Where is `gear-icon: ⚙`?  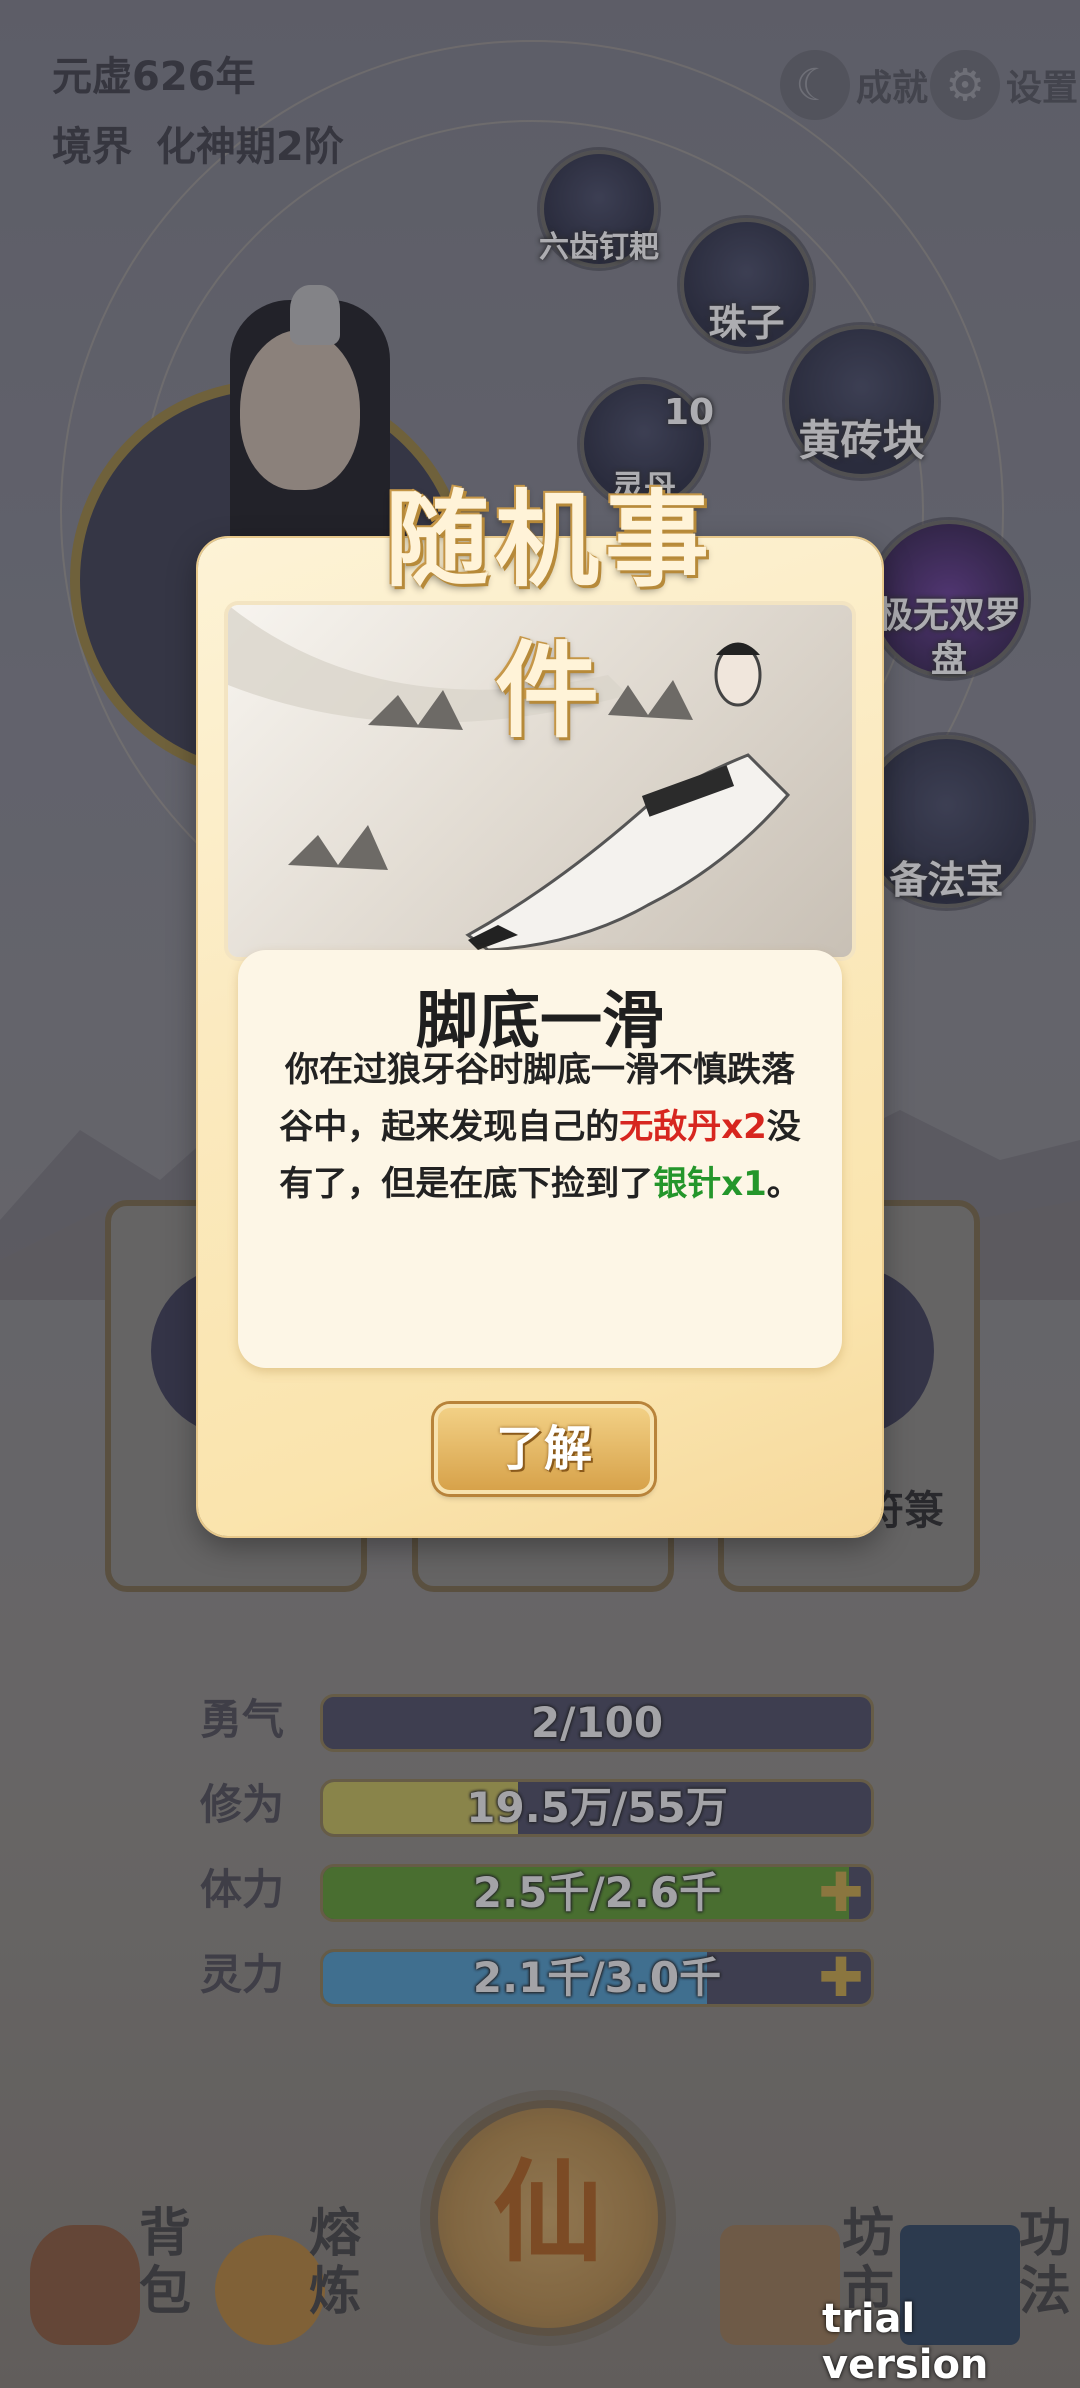 gear-icon: ⚙ is located at coordinates (965, 85).